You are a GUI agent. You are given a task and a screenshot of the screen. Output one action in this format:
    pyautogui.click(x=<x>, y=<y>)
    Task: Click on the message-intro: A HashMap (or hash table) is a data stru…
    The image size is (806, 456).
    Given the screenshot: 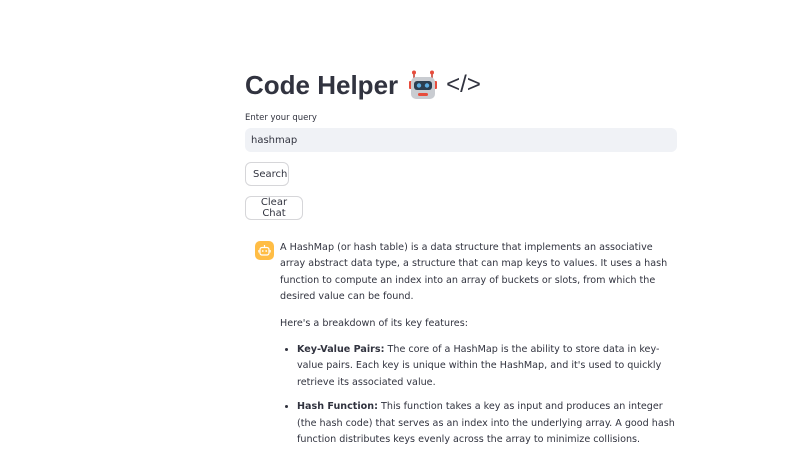 What is the action you would take?
    pyautogui.click(x=474, y=272)
    